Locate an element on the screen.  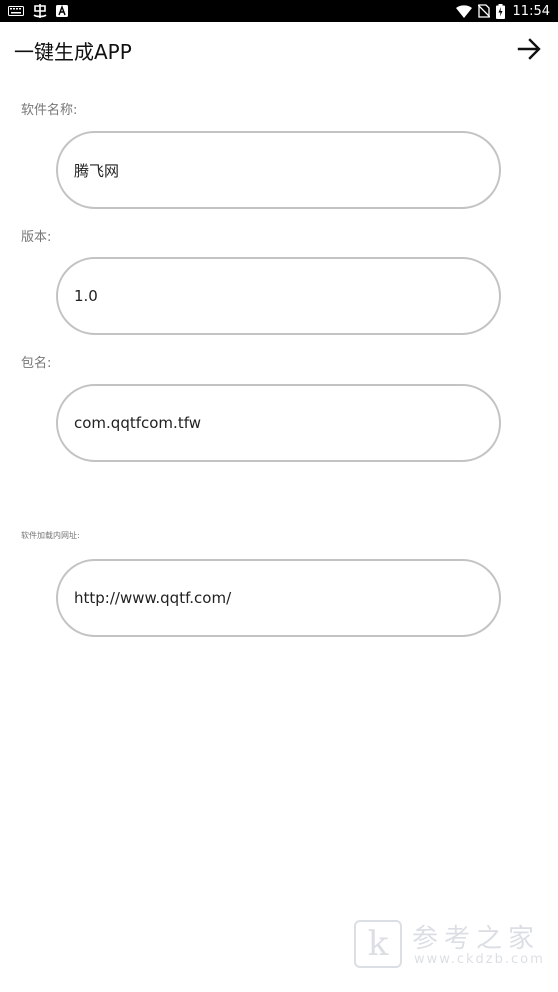
version-input is located at coordinates (286, 296).